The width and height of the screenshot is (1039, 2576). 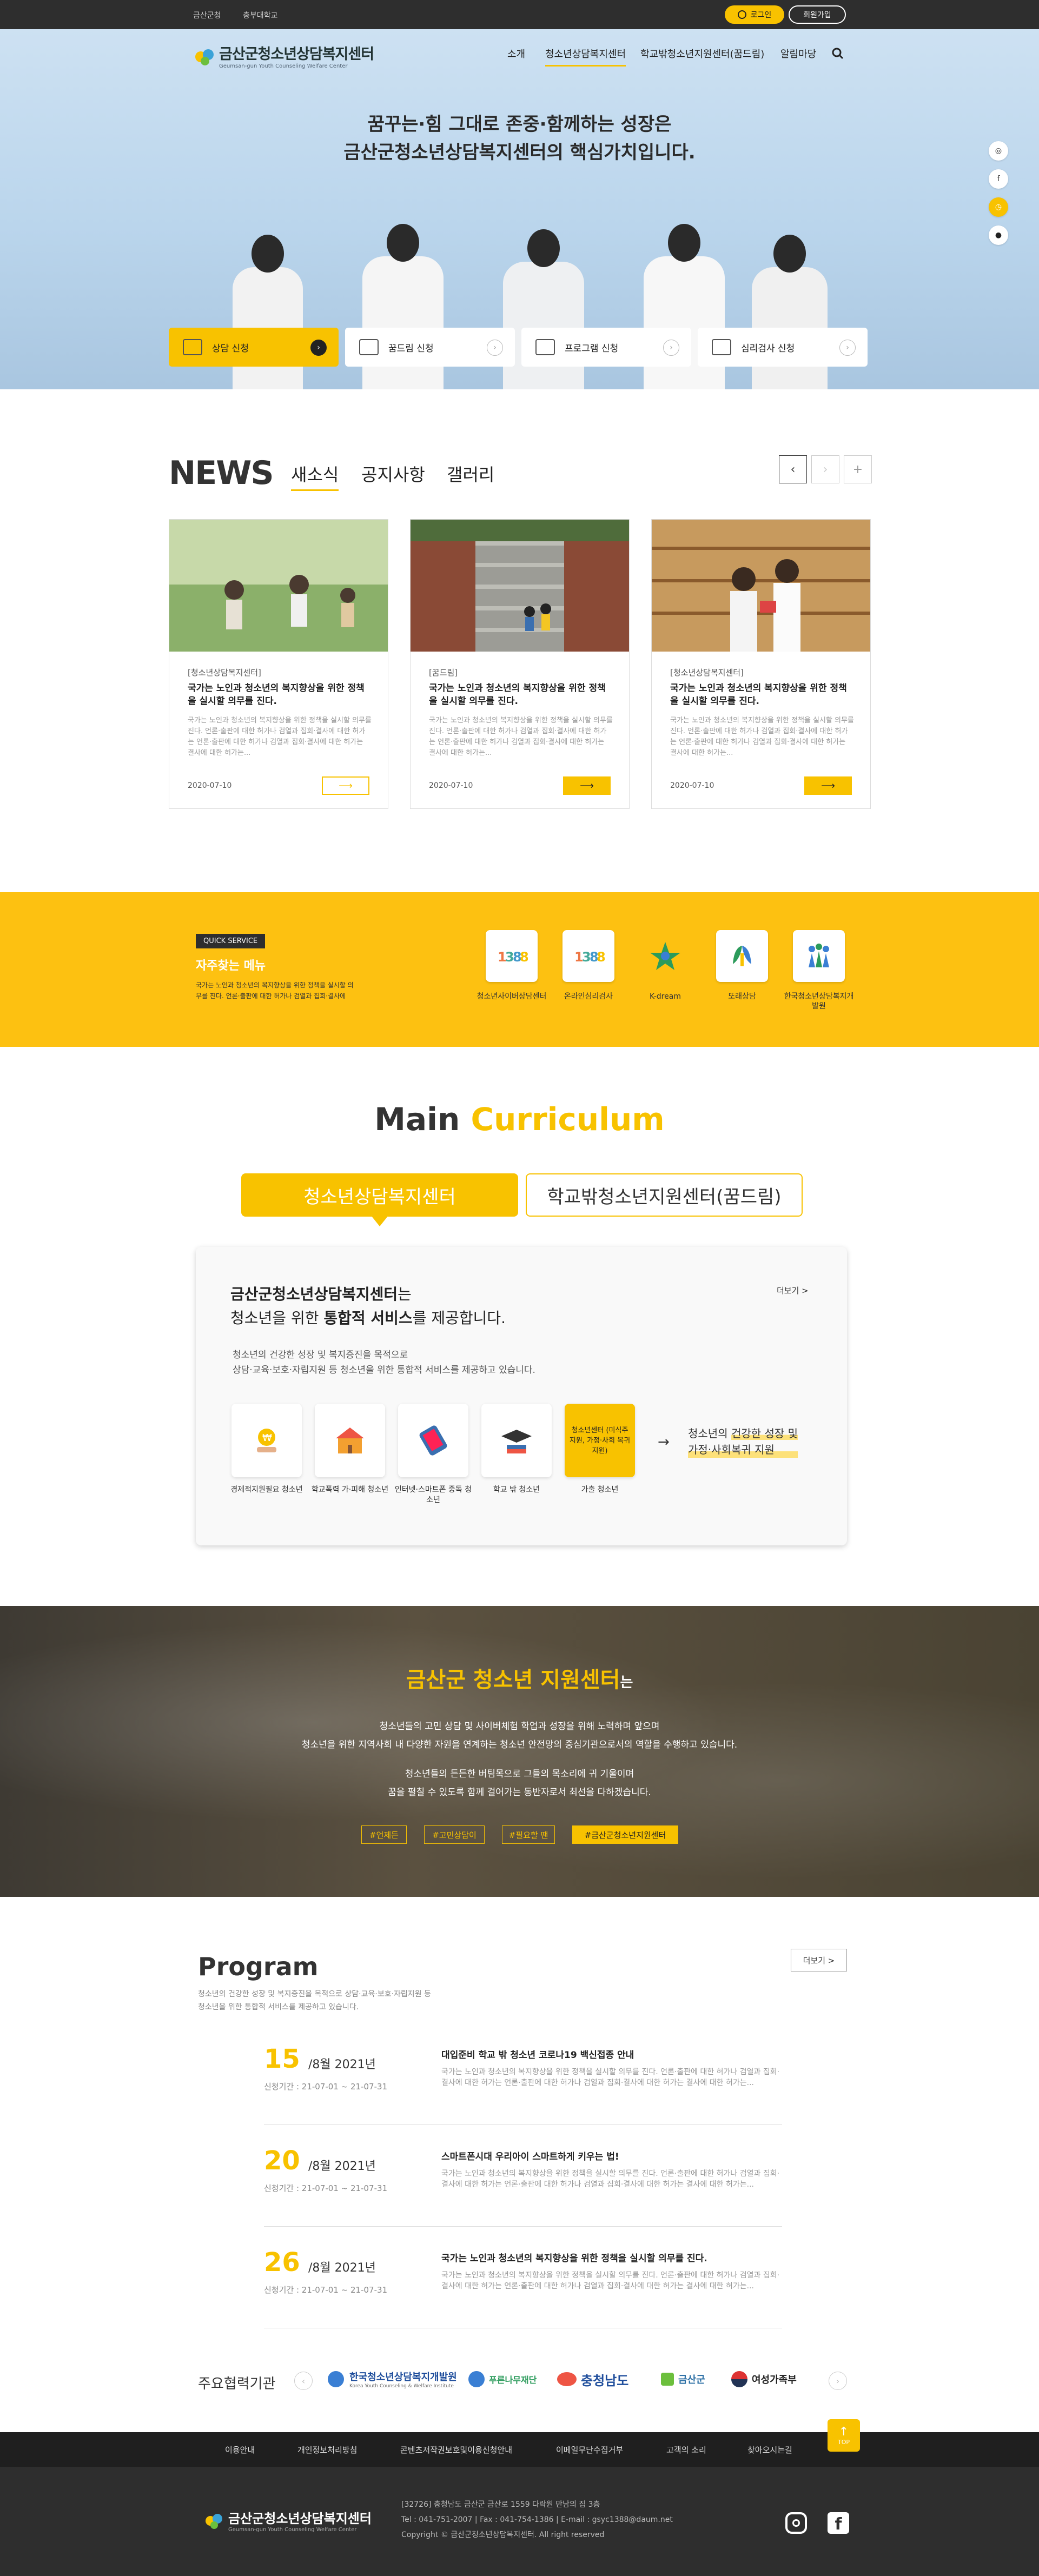 I want to click on people-icon, so click(x=545, y=347).